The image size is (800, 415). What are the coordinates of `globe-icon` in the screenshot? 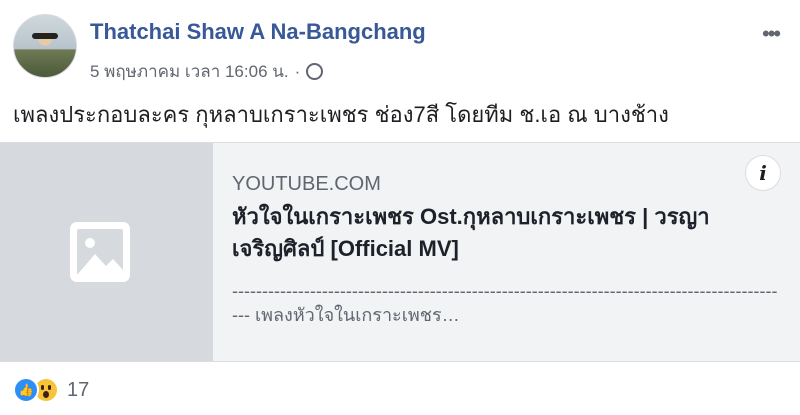 It's located at (315, 71).